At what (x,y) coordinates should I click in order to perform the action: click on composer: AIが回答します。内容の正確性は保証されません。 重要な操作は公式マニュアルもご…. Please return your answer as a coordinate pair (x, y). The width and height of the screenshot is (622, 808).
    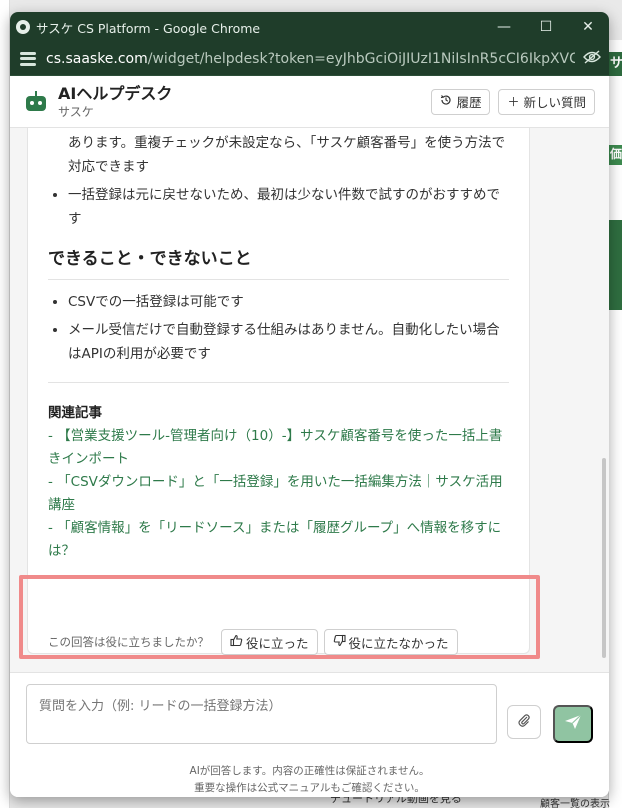
    Looking at the image, I should click on (309, 734).